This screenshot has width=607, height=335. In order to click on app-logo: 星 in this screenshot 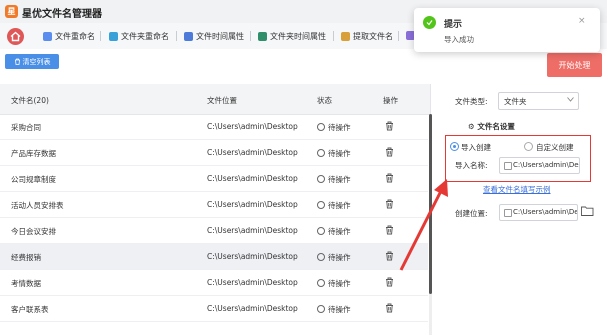, I will do `click(11, 11)`.